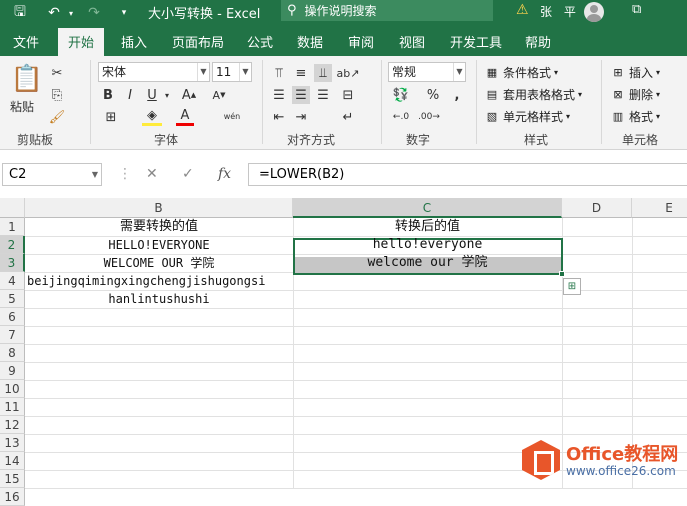 The image size is (687, 506). I want to click on paste-icon: 📋, so click(27, 79).